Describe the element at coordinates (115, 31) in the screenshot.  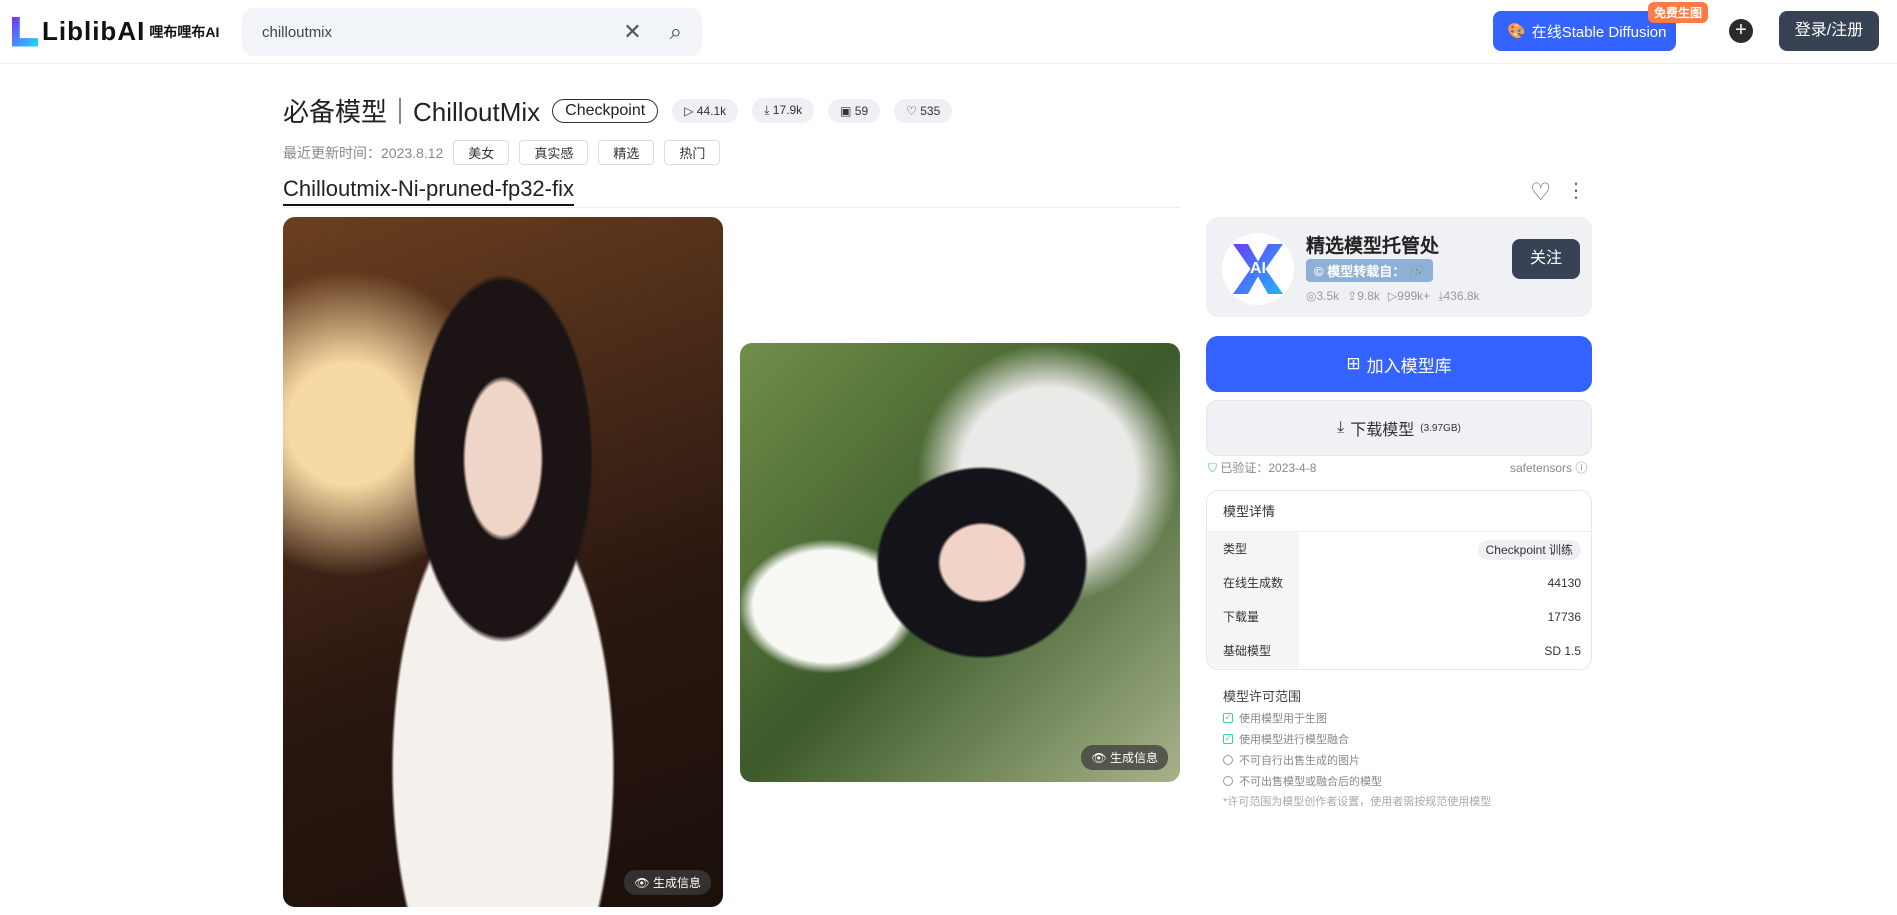
I see `logo: LiblibAI 哩布哩布AI` at that location.